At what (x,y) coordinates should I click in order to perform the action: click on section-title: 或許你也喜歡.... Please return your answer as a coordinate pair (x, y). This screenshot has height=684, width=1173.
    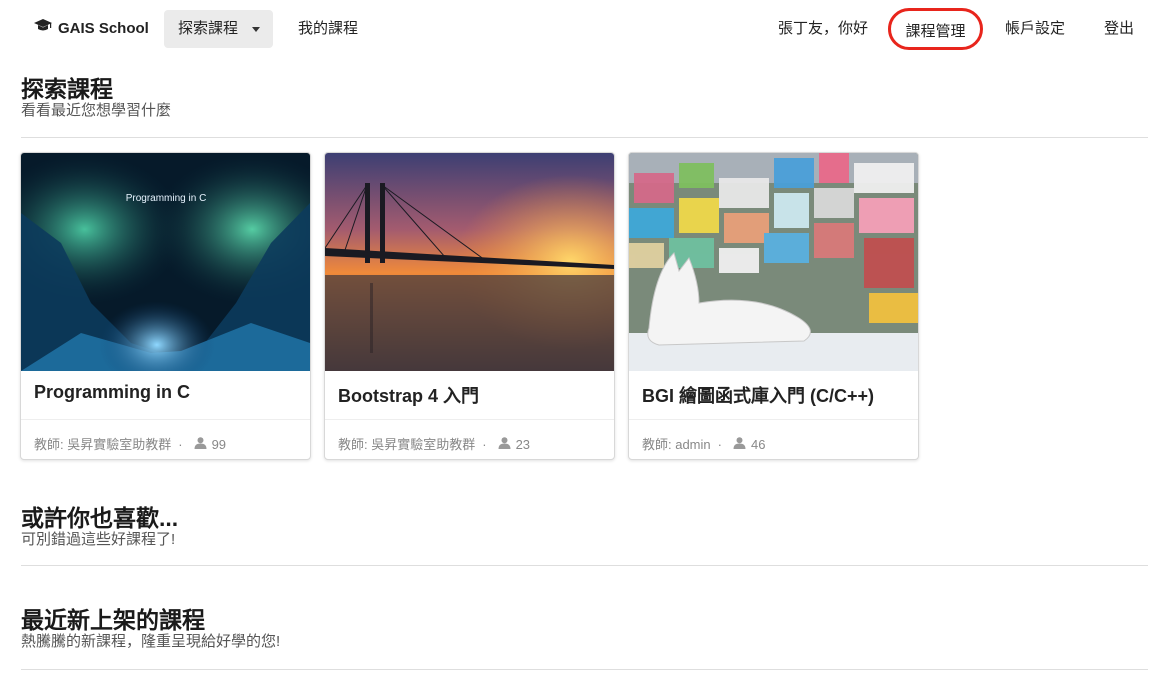
    Looking at the image, I should click on (100, 518).